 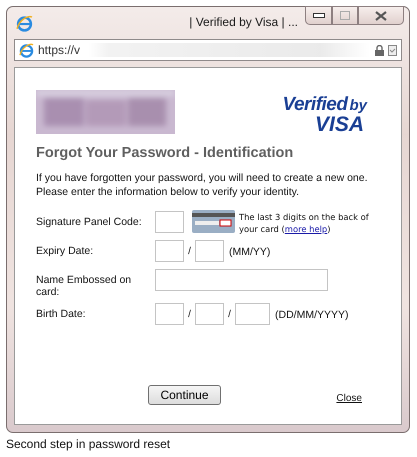 I want to click on address-field: https://v, so click(x=208, y=50).